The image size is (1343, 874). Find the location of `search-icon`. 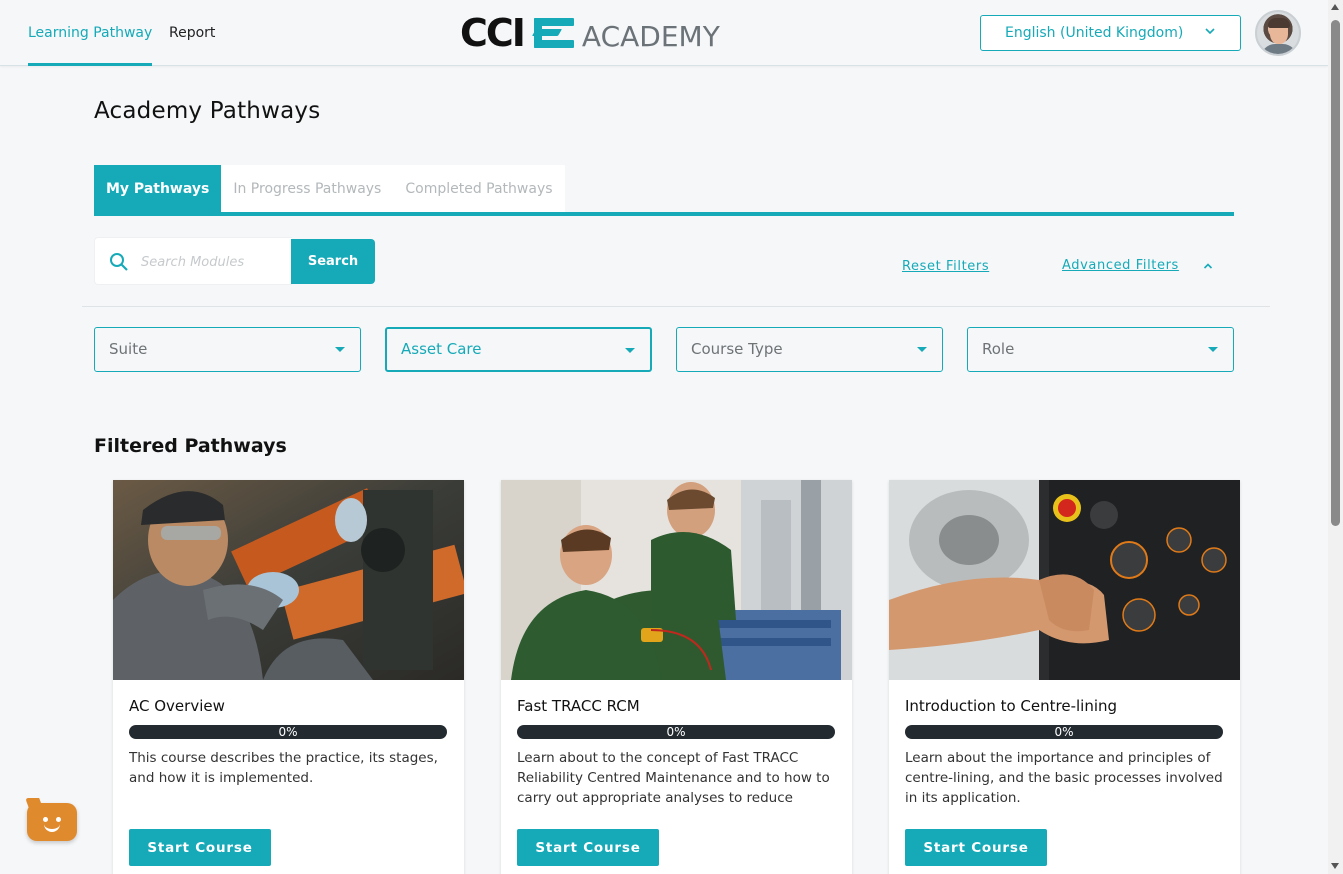

search-icon is located at coordinates (119, 262).